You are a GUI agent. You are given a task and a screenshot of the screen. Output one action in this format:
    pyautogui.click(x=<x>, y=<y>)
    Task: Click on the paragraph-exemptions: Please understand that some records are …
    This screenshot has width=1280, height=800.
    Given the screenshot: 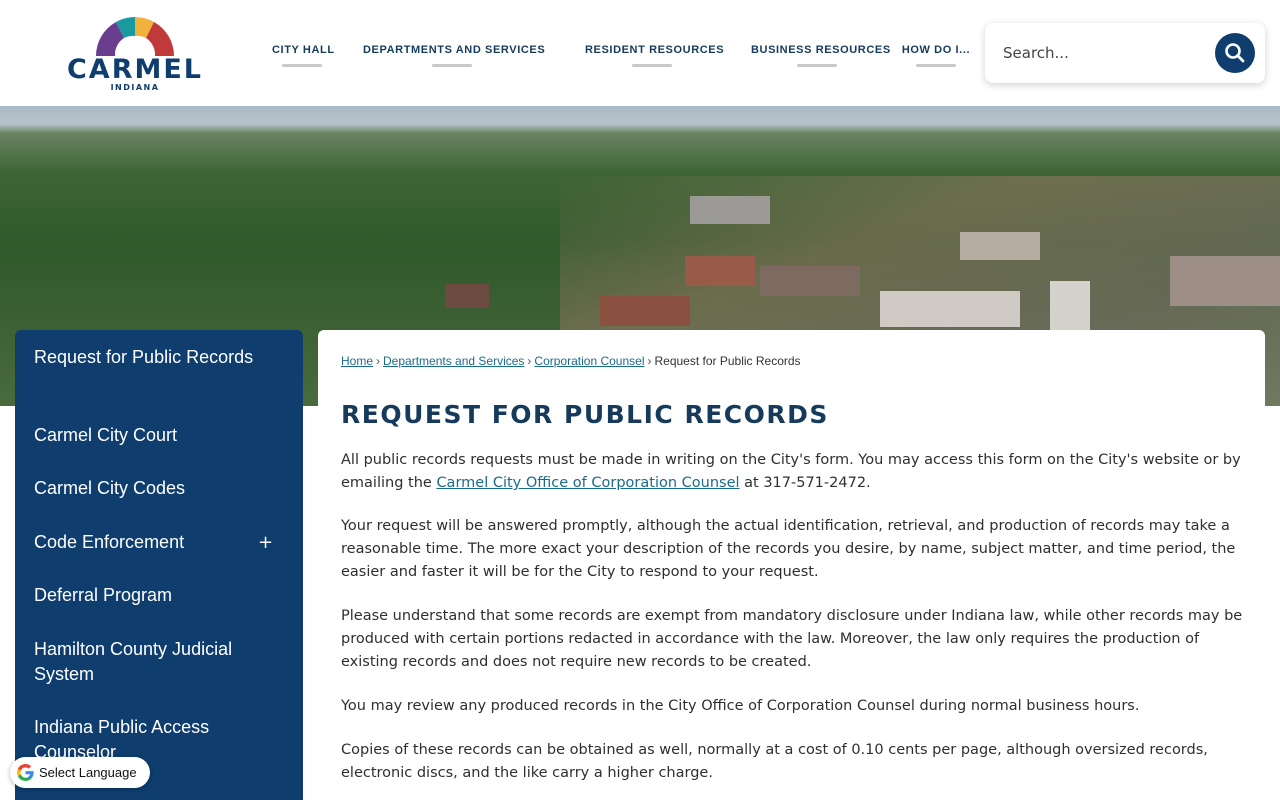 What is the action you would take?
    pyautogui.click(x=792, y=639)
    